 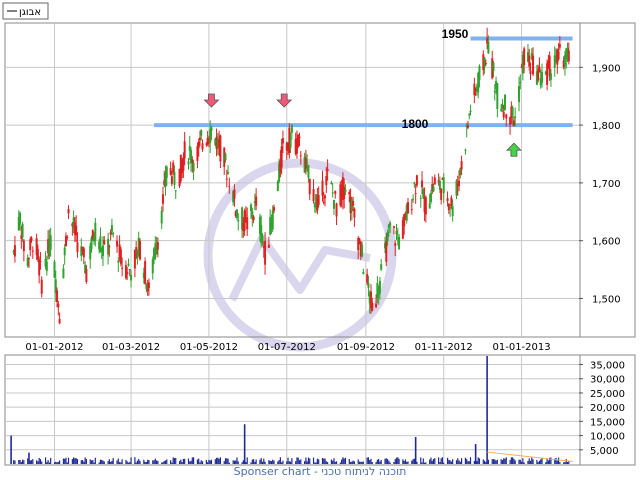 What do you see at coordinates (415, 450) in the screenshot?
I see `volume-spike` at bounding box center [415, 450].